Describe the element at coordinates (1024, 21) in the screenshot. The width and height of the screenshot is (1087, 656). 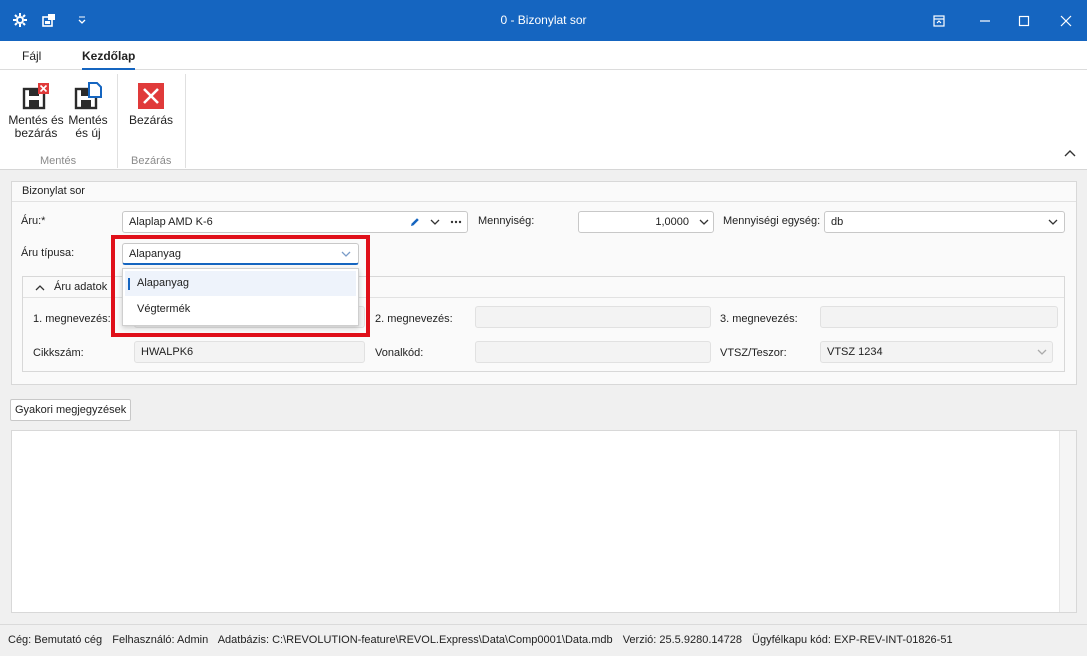
I see `maximize-icon` at that location.